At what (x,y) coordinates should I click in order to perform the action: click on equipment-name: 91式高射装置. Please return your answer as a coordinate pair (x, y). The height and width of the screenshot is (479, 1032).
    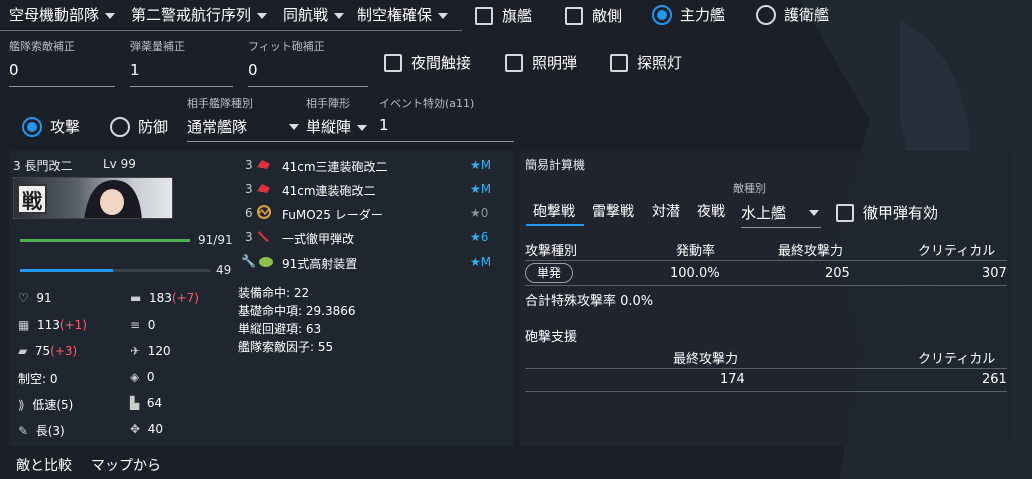
    Looking at the image, I should click on (319, 263).